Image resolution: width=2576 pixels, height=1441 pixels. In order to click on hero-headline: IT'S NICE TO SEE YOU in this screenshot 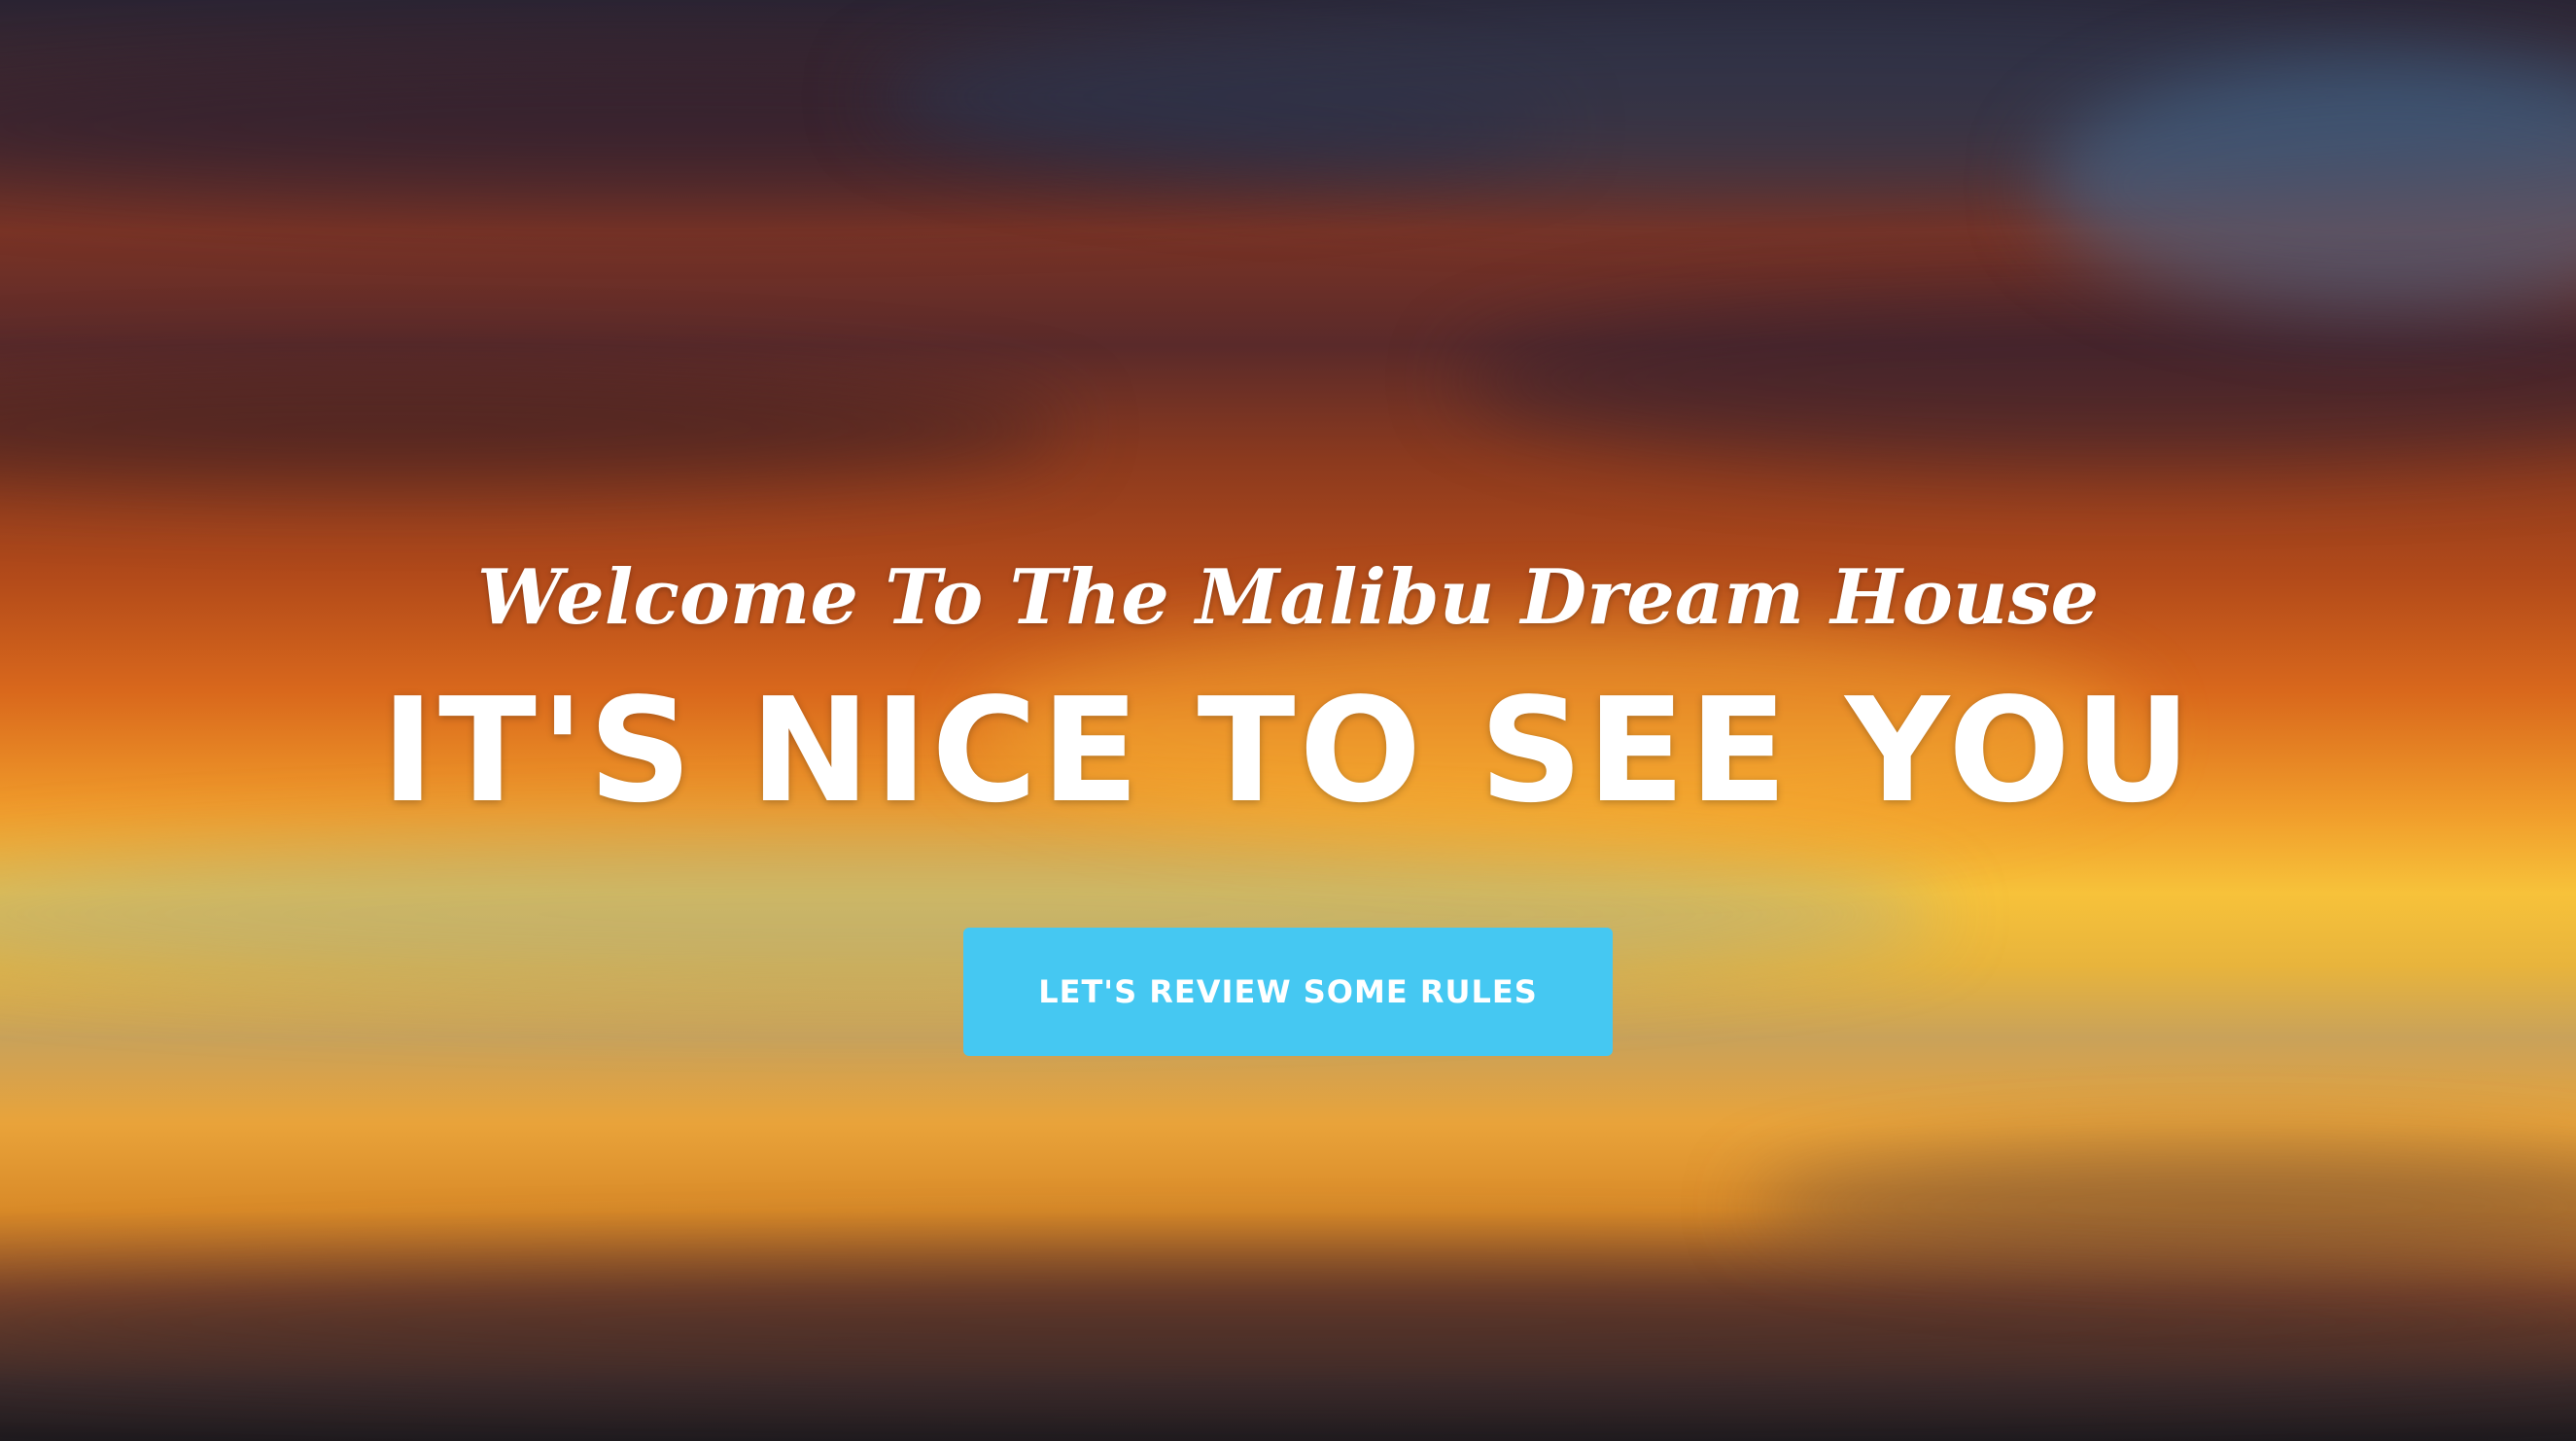, I will do `click(1288, 750)`.